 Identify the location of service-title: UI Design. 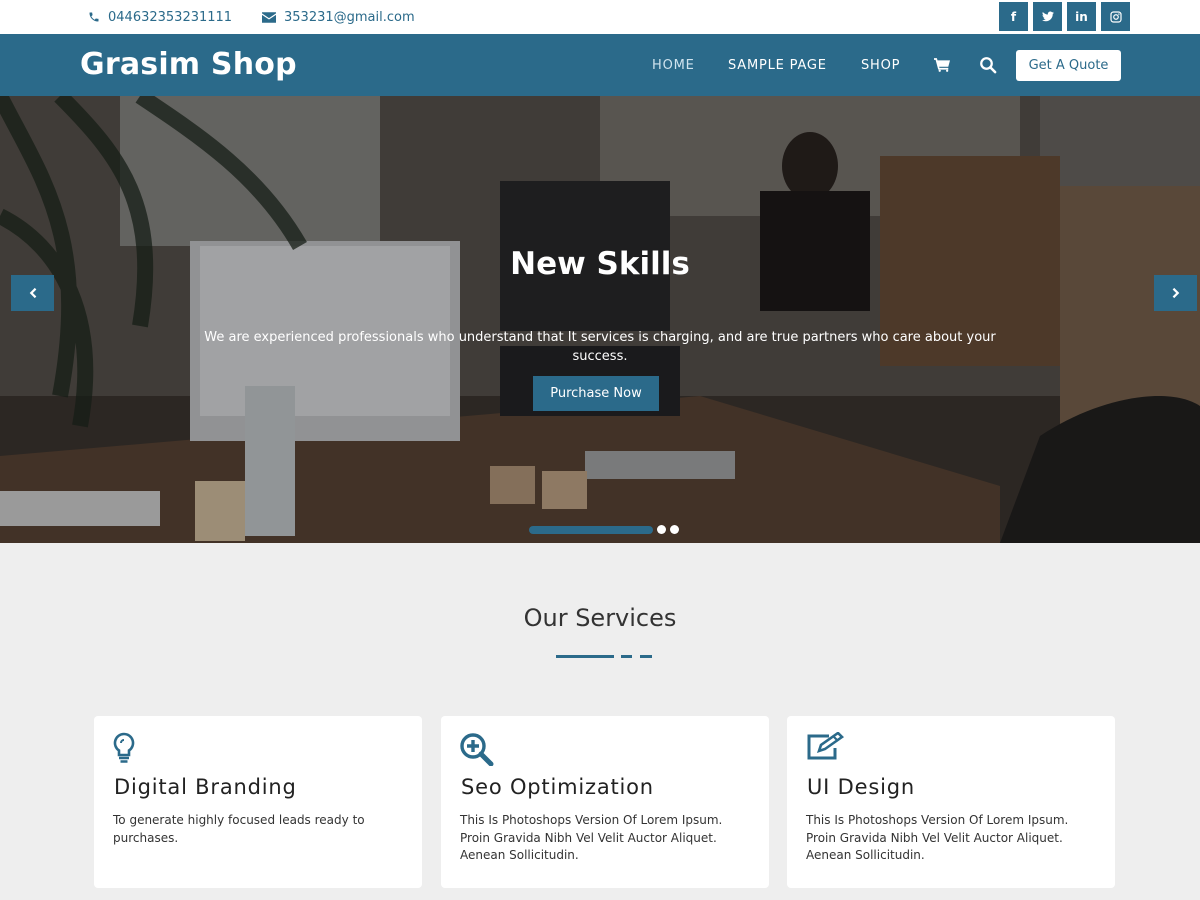
(861, 787).